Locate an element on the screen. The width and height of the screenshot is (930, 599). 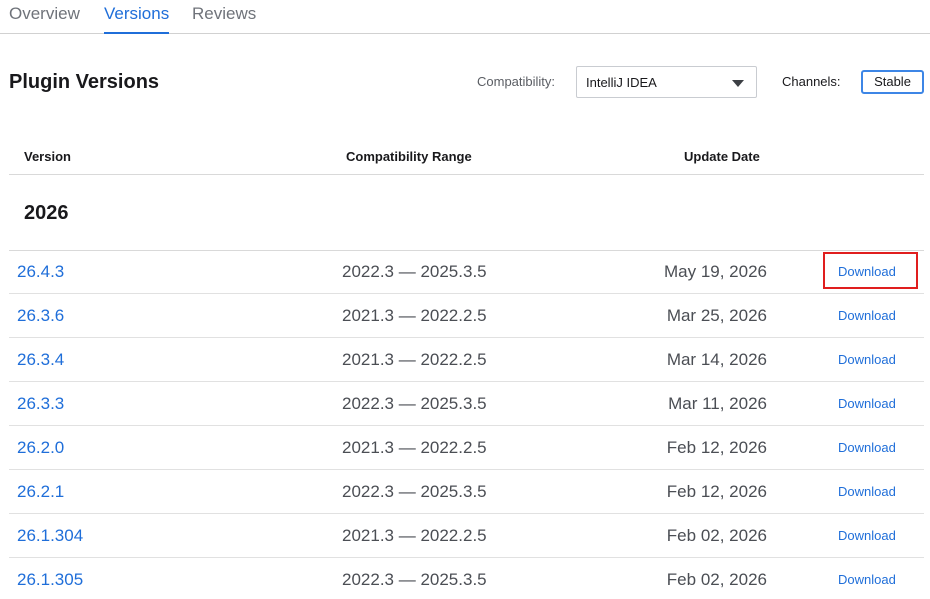
compatibility-select-value: IntelliJ IDEA is located at coordinates (621, 82).